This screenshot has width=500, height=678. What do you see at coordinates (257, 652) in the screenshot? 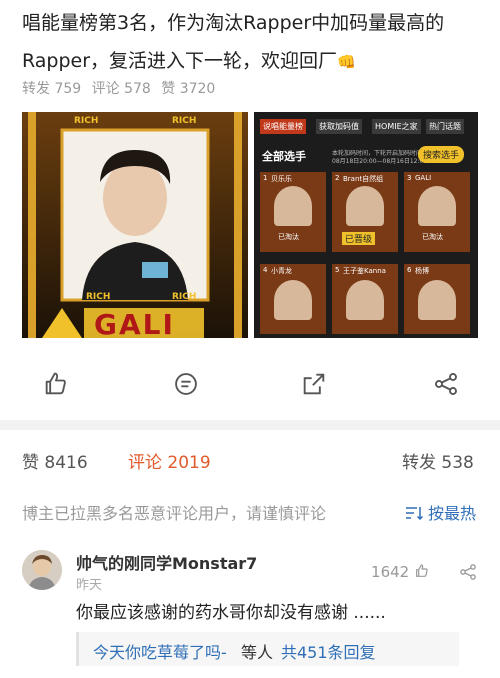
I see `reply-suffix: 等人` at bounding box center [257, 652].